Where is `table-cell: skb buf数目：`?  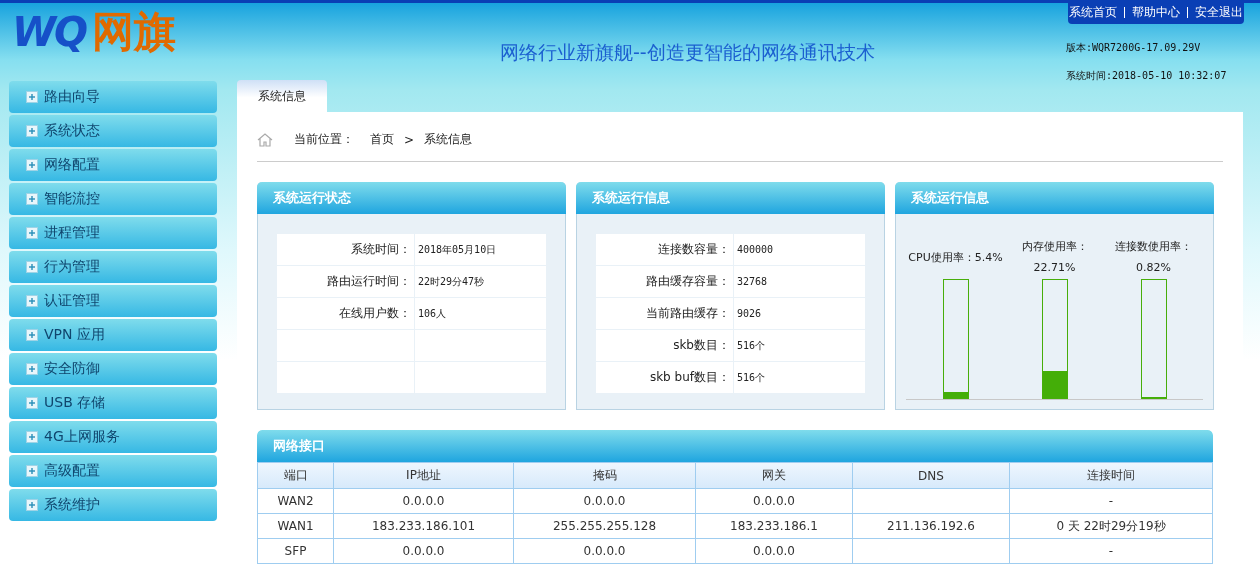 table-cell: skb buf数目： is located at coordinates (689, 377).